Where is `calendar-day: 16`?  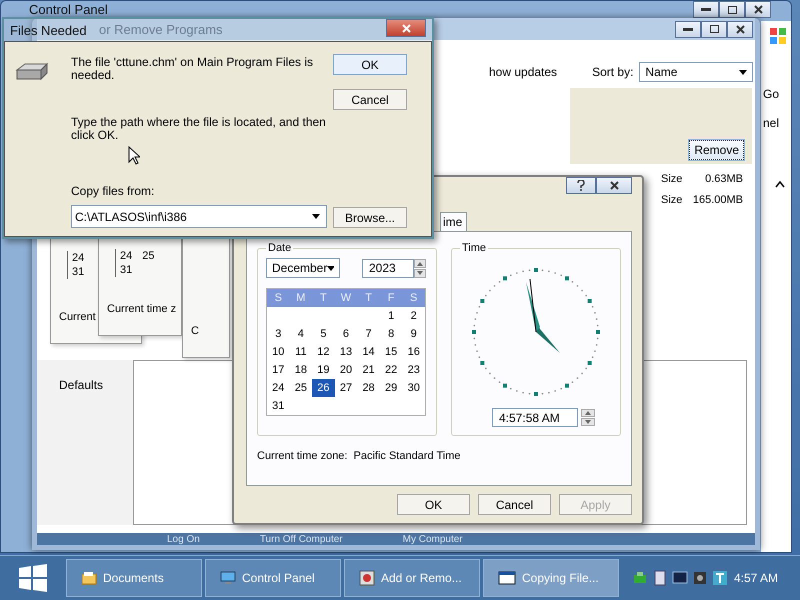
calendar-day: 16 is located at coordinates (413, 352).